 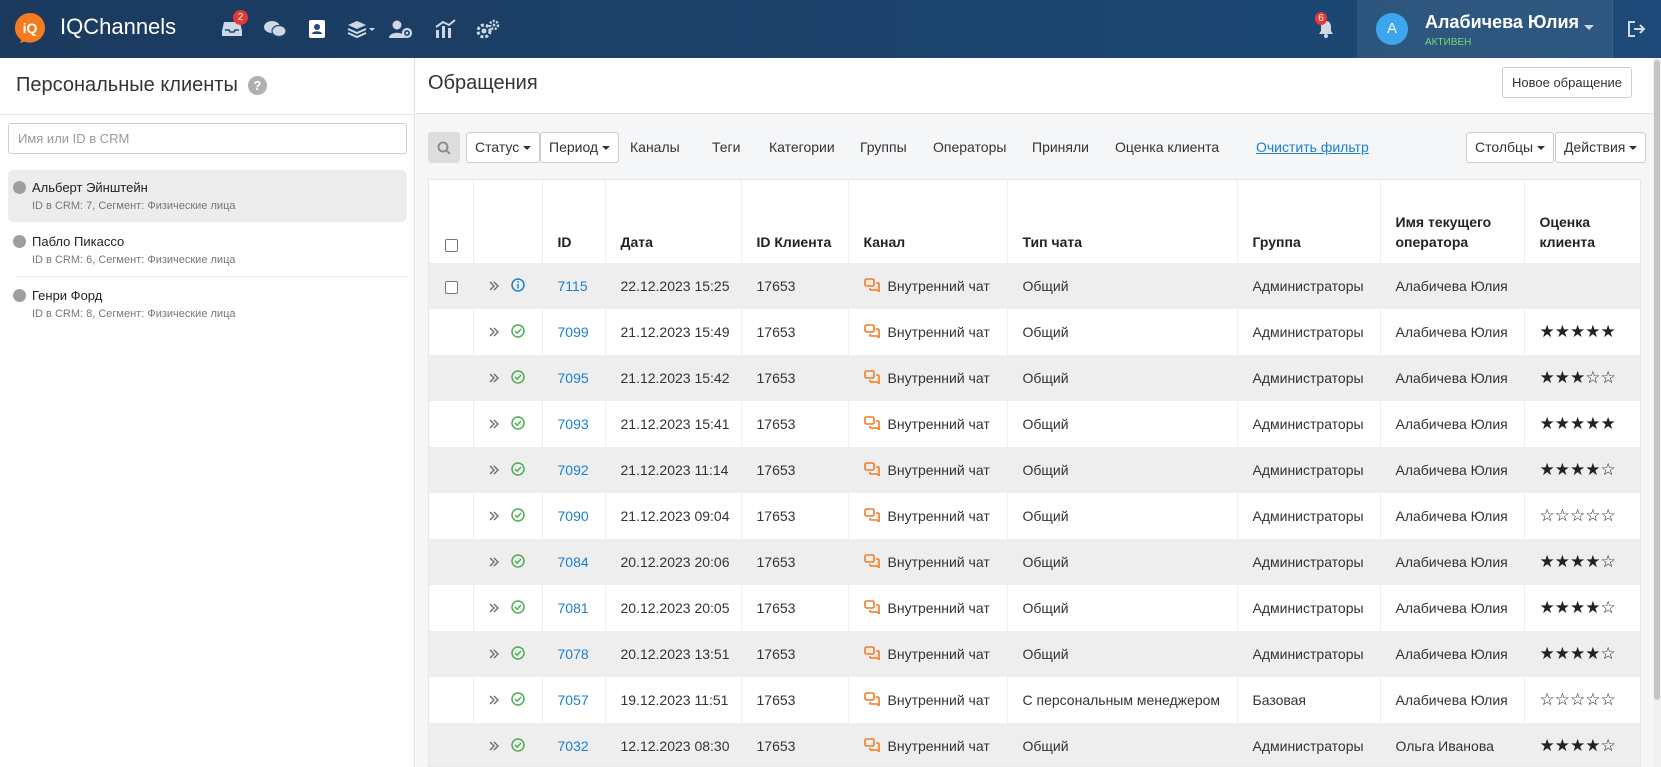 I want to click on row-id-link: 7057, so click(x=574, y=700).